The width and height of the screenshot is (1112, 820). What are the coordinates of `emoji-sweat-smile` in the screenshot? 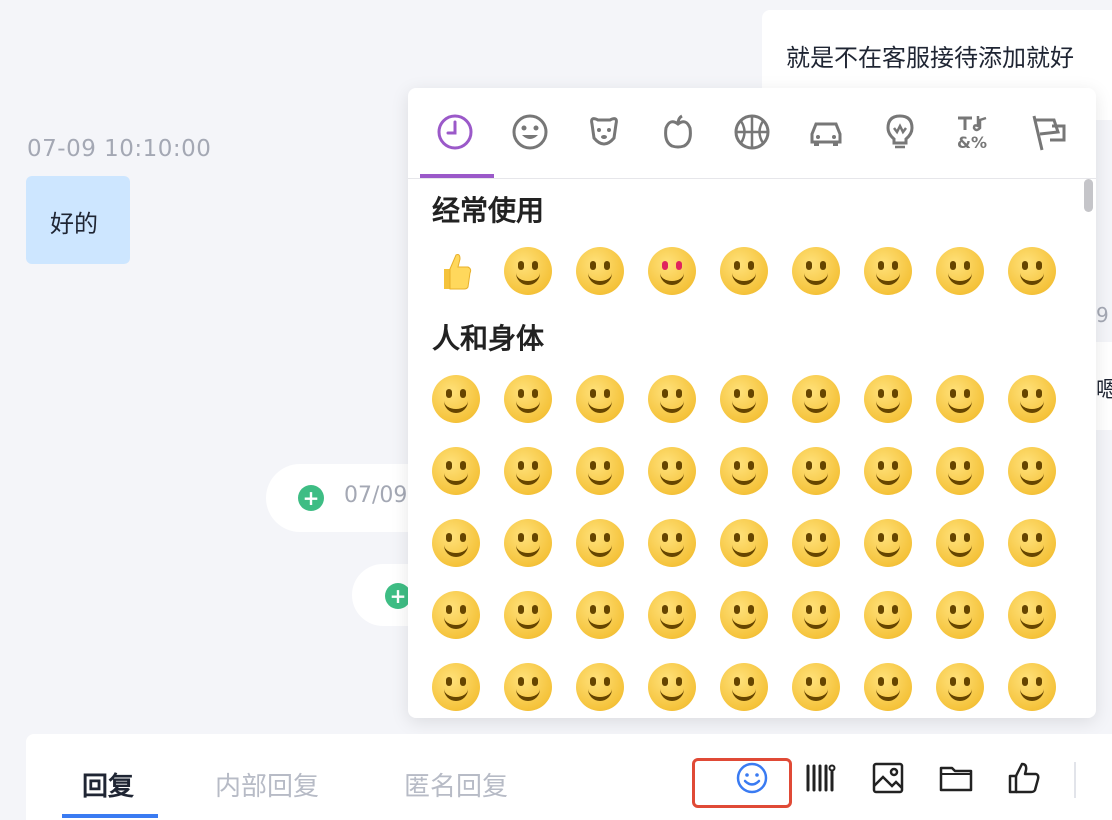 It's located at (888, 271).